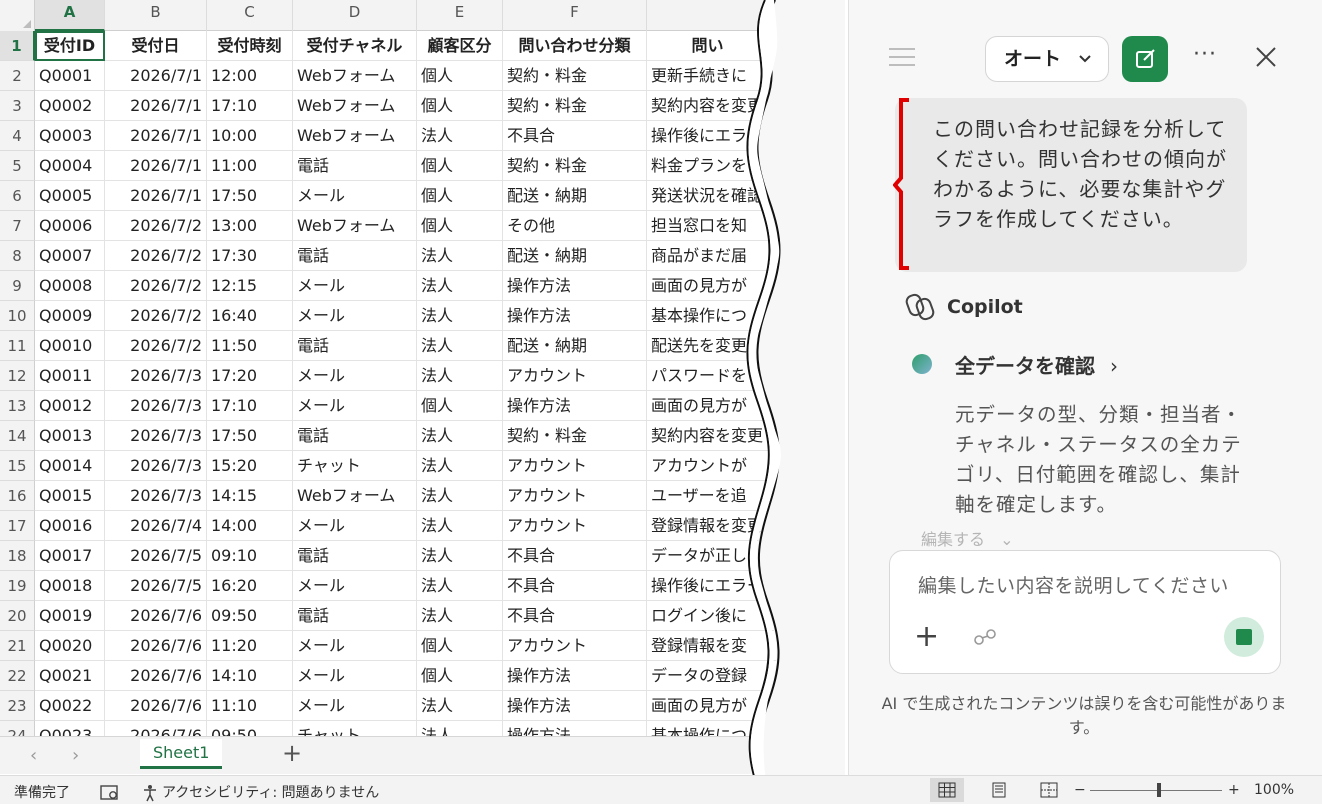 This screenshot has width=1322, height=806. What do you see at coordinates (70, 728) in the screenshot?
I see `cell: Q0023` at bounding box center [70, 728].